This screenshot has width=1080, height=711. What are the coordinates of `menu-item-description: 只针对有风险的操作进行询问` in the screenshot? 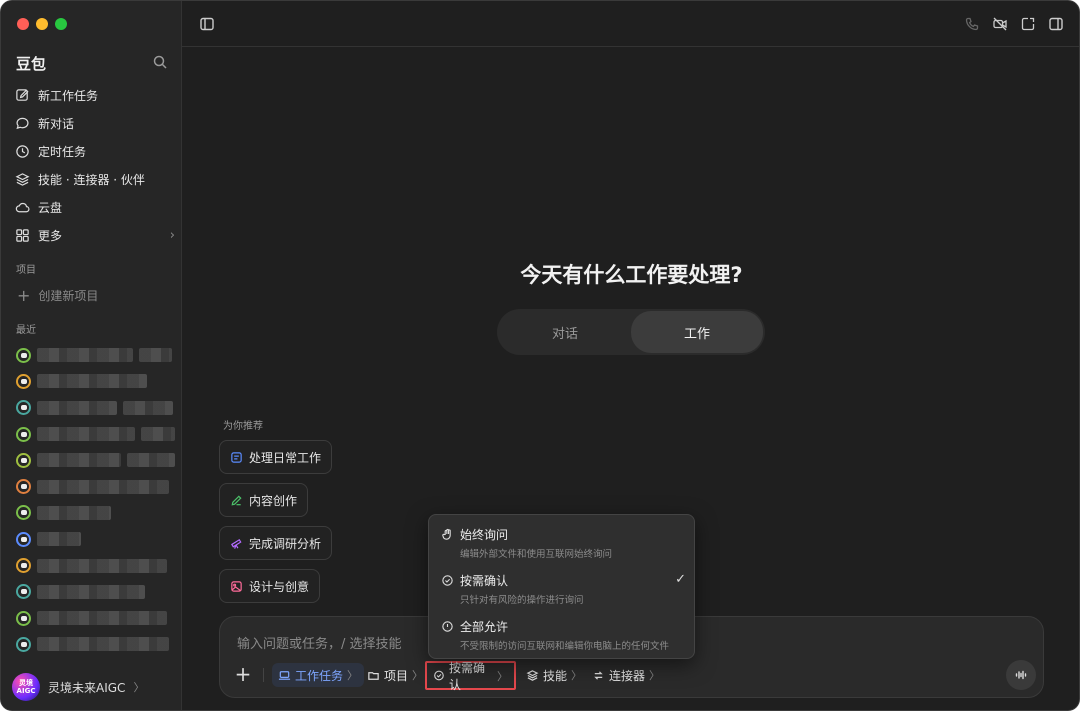 It's located at (522, 600).